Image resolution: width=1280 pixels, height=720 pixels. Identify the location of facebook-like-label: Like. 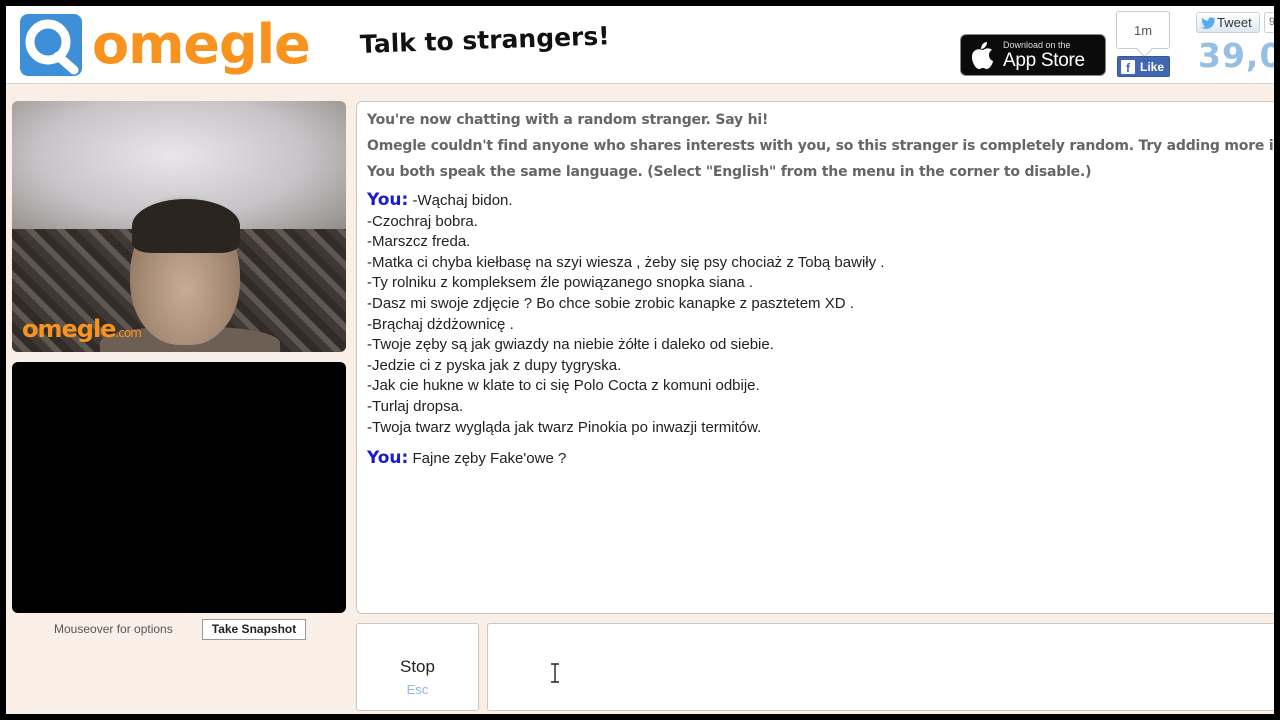
(1152, 67).